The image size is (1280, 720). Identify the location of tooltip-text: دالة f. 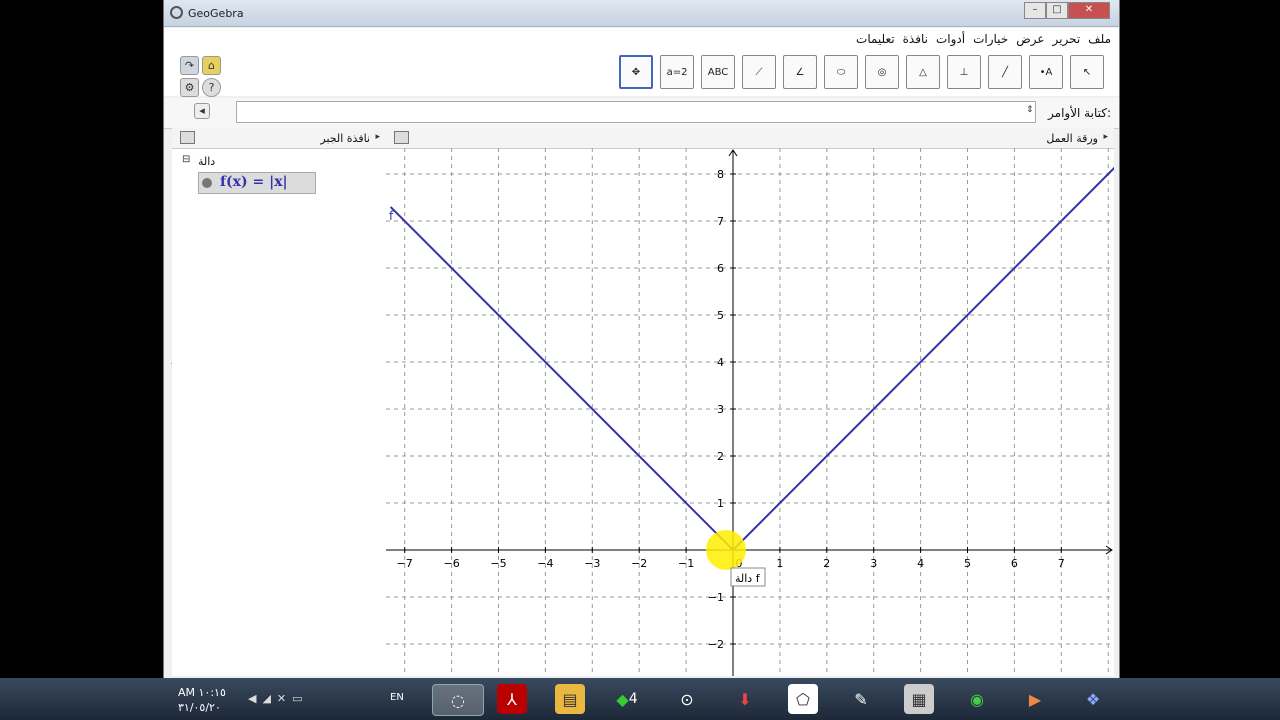
(748, 578).